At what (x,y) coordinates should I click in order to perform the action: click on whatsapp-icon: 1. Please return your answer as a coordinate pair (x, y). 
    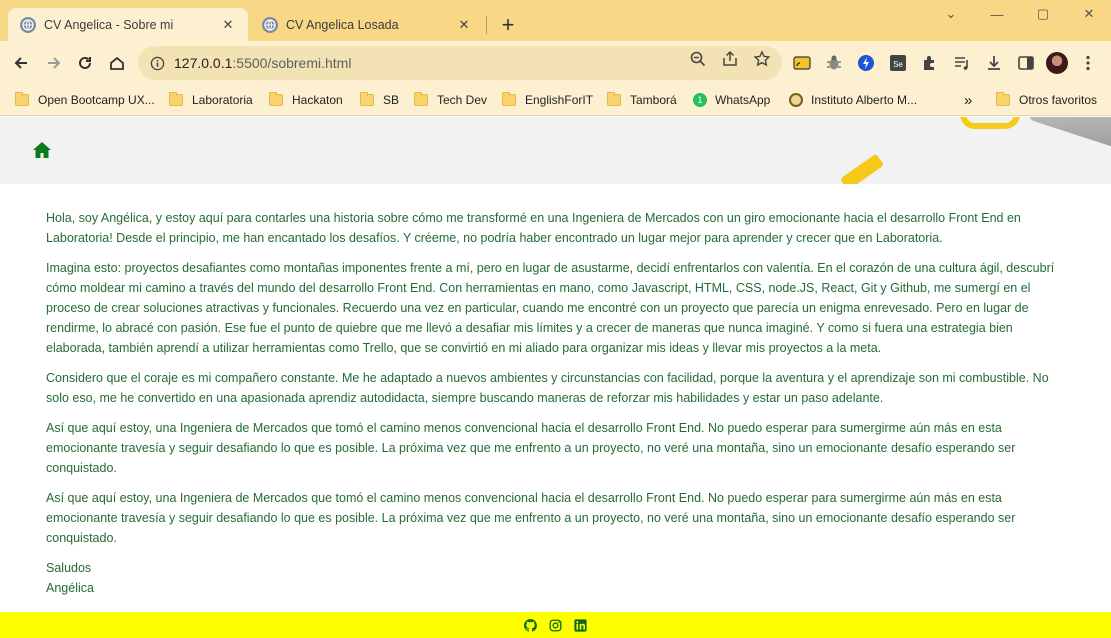
    Looking at the image, I should click on (700, 100).